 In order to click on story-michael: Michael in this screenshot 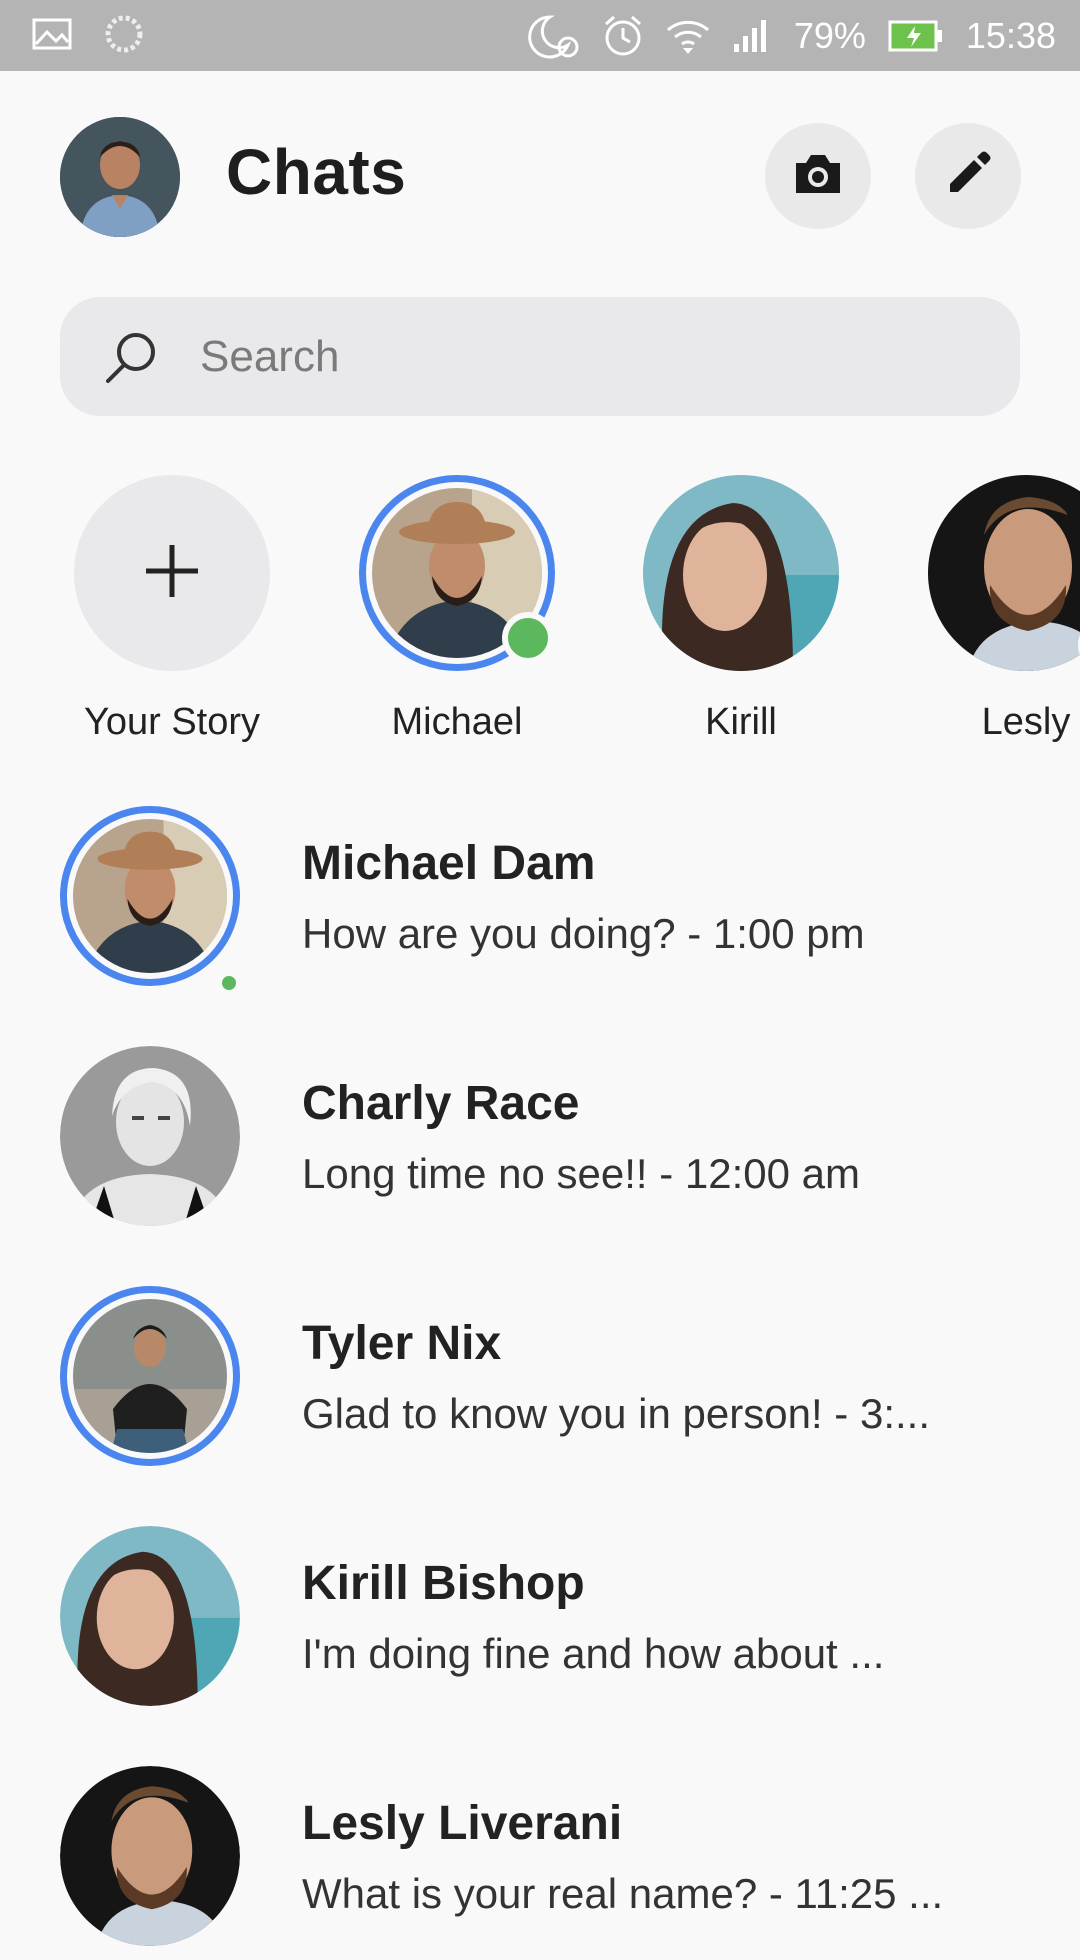, I will do `click(457, 609)`.